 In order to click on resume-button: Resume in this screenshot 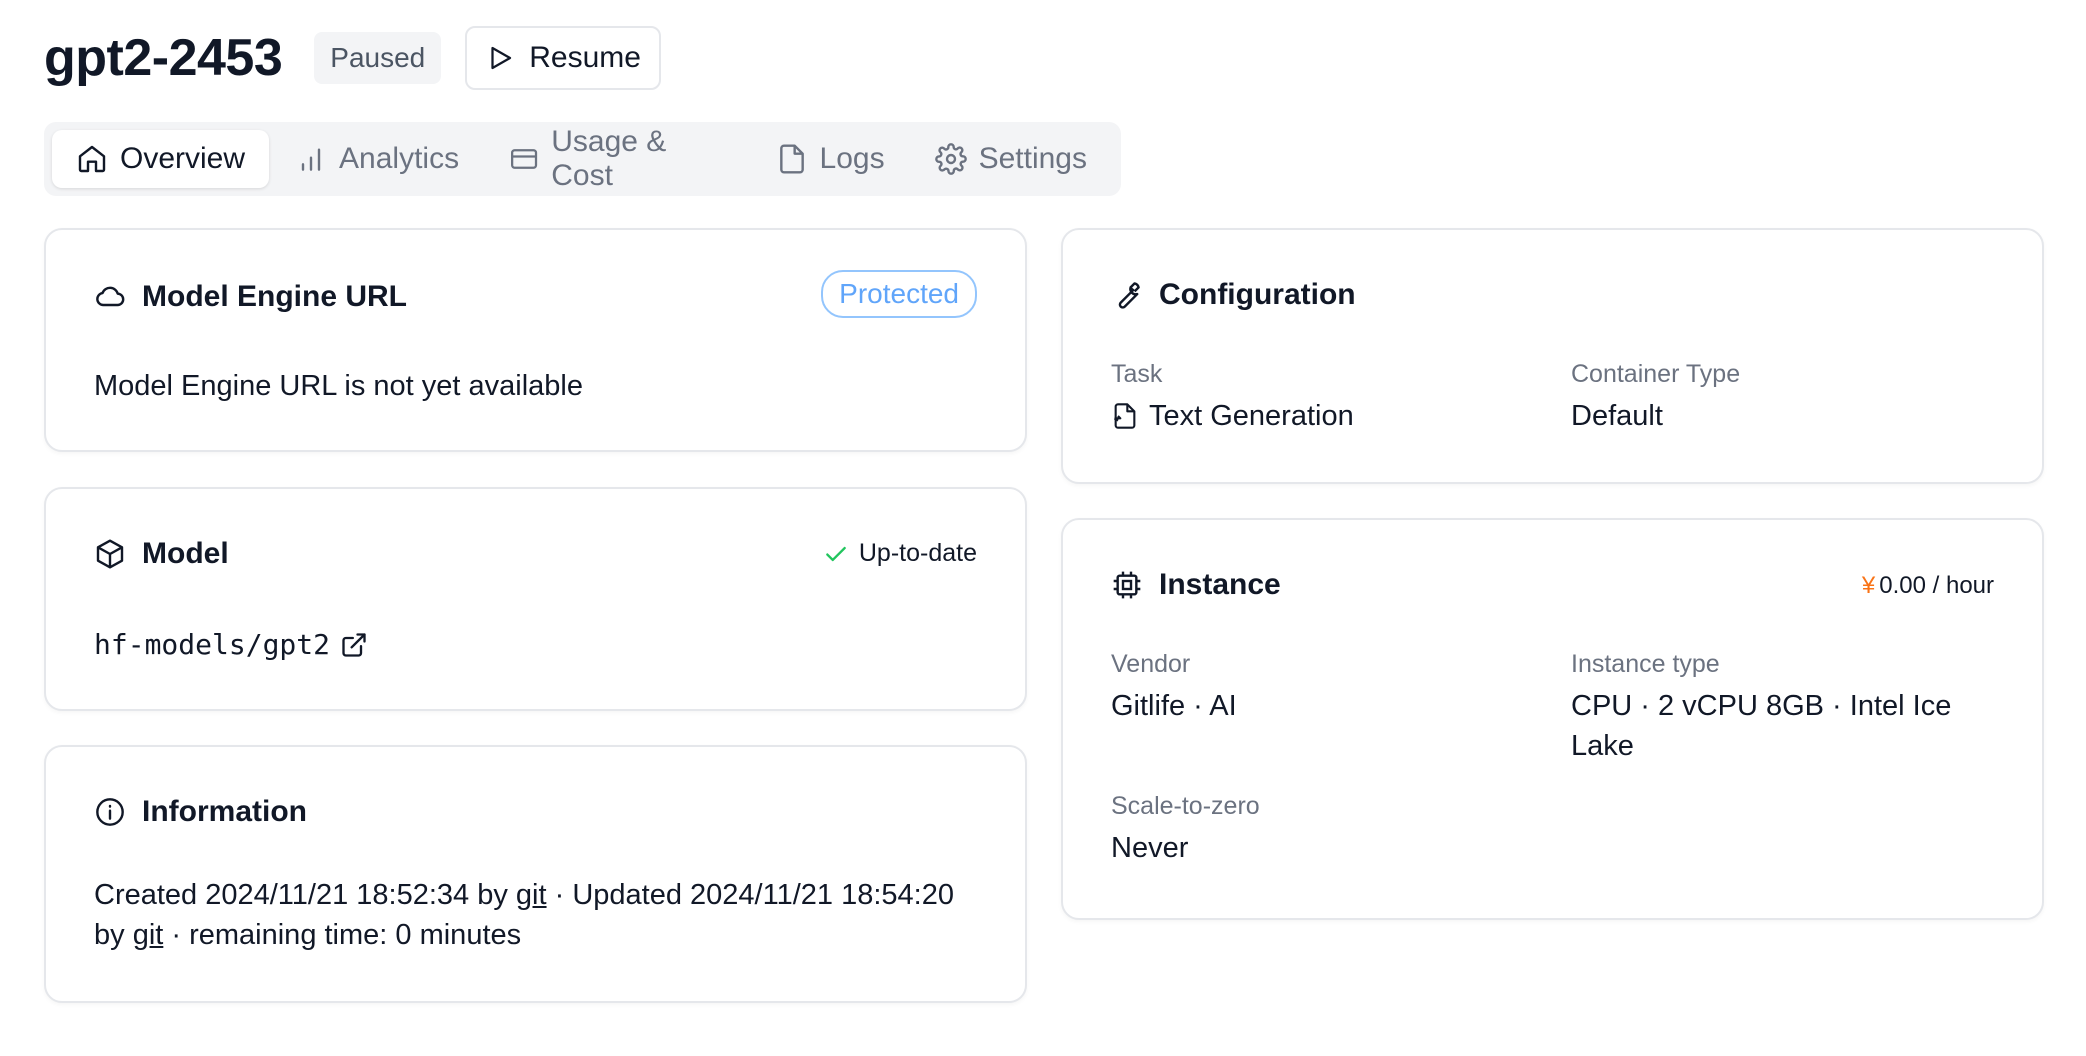, I will do `click(563, 58)`.